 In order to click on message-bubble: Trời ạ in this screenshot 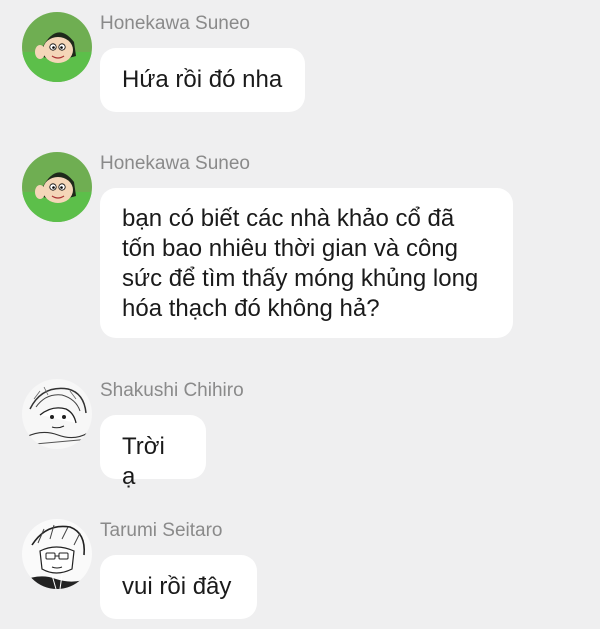, I will do `click(153, 452)`.